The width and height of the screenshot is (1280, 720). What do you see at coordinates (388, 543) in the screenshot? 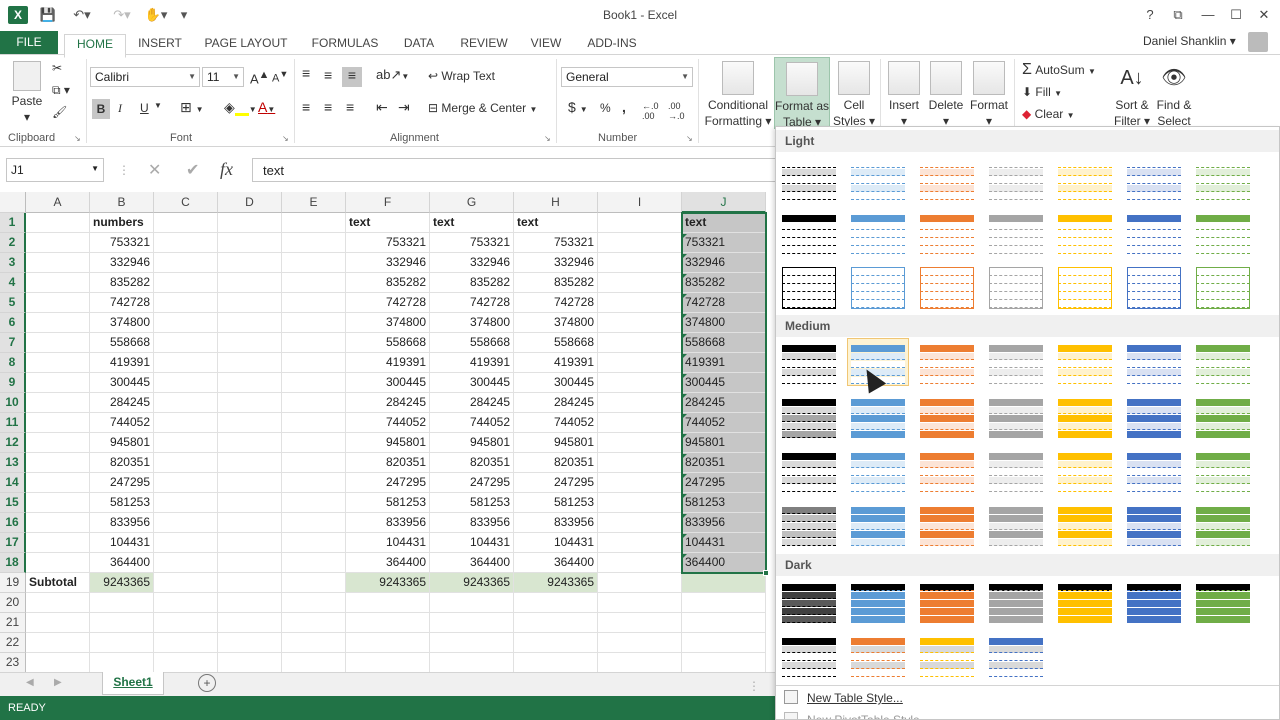
I see `cell-F17: 104431` at bounding box center [388, 543].